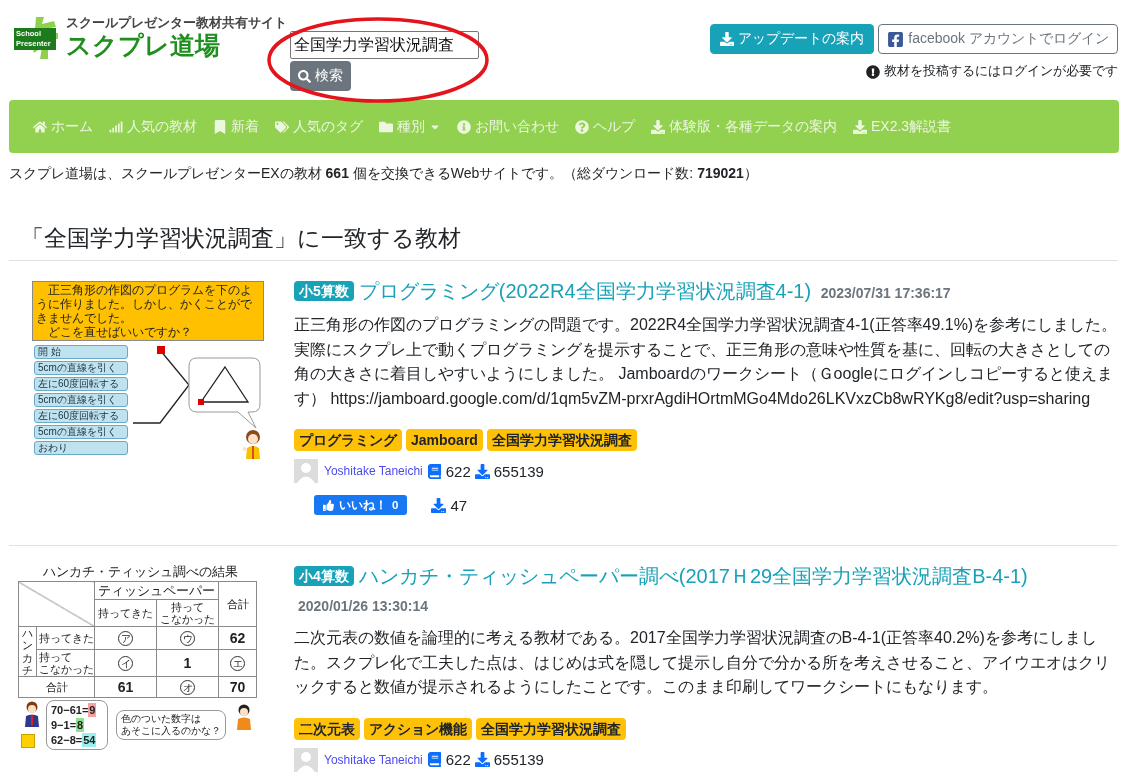 This screenshot has height=778, width=1122. What do you see at coordinates (176, 22) in the screenshot?
I see `logo-tagline: スクールプレゼンター教材共有サイト` at bounding box center [176, 22].